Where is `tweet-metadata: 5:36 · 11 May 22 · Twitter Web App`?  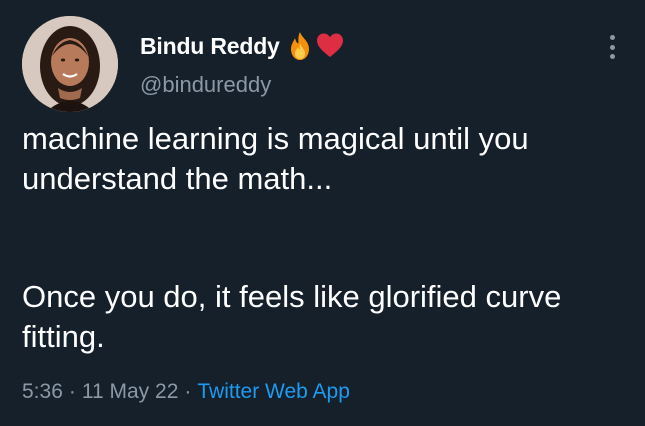 tweet-metadata: 5:36 · 11 May 22 · Twitter Web App is located at coordinates (186, 392).